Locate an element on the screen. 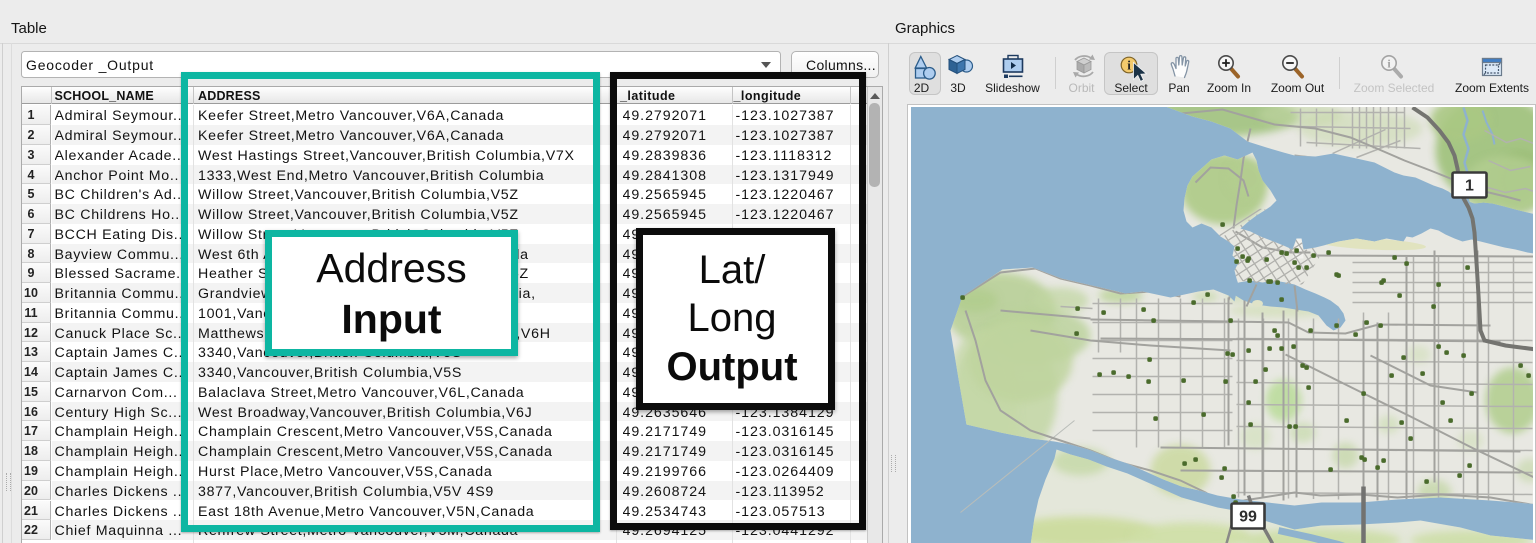 This screenshot has height=543, width=1536. svg-text: 99 is located at coordinates (1248, 516).